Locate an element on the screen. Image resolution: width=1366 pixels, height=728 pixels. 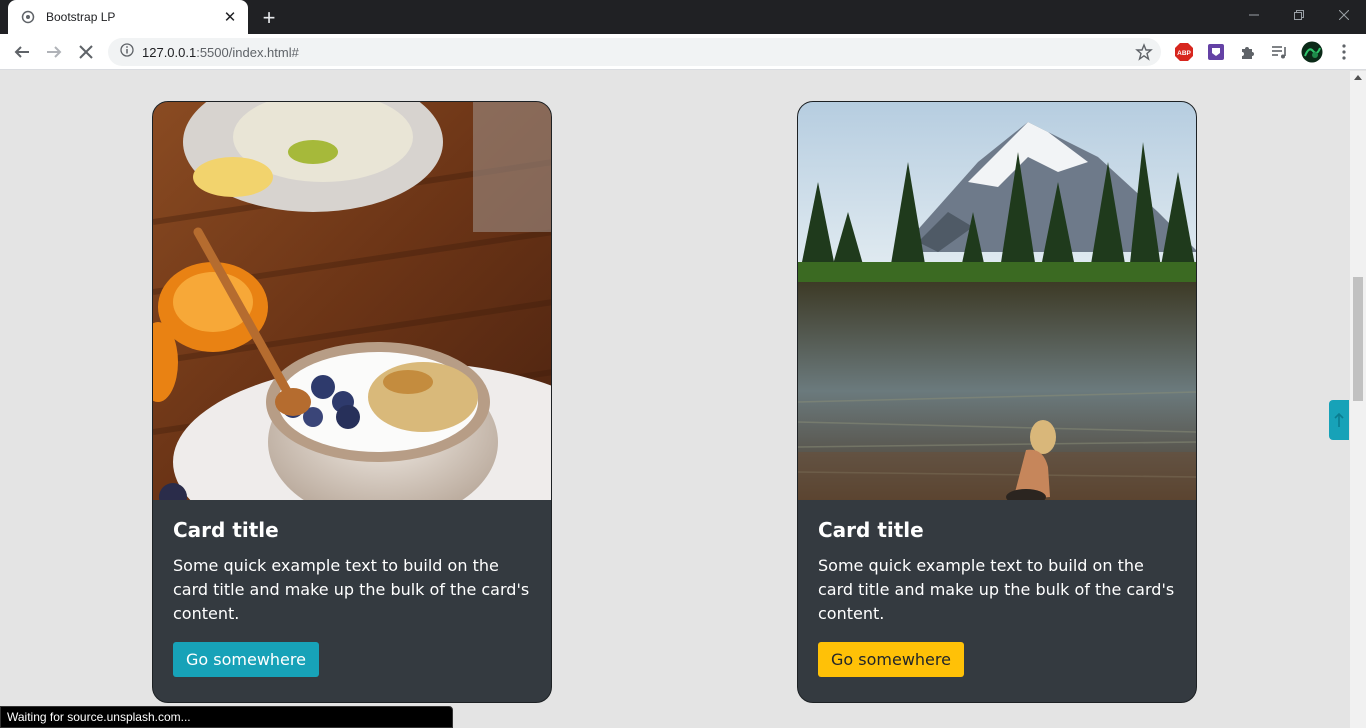
loading-icon is located at coordinates (28, 17).